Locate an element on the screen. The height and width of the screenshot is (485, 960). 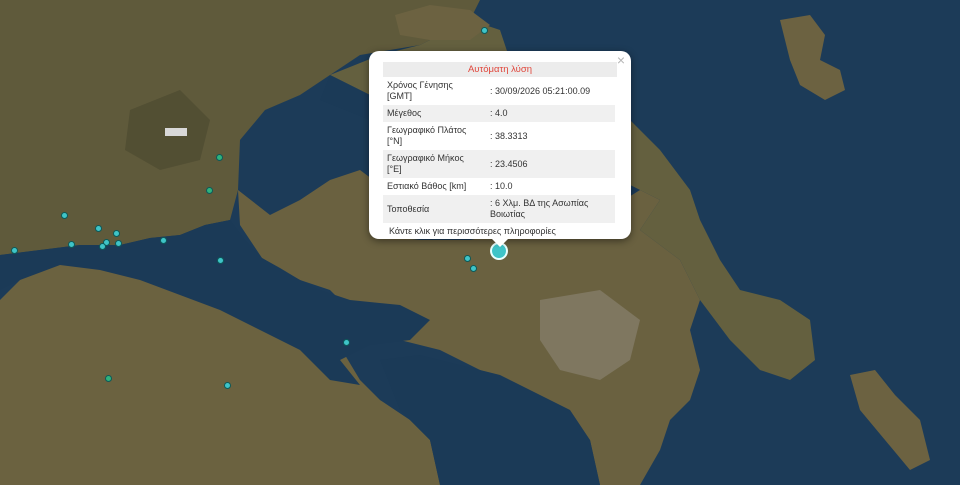
close-icon: × is located at coordinates (621, 60).